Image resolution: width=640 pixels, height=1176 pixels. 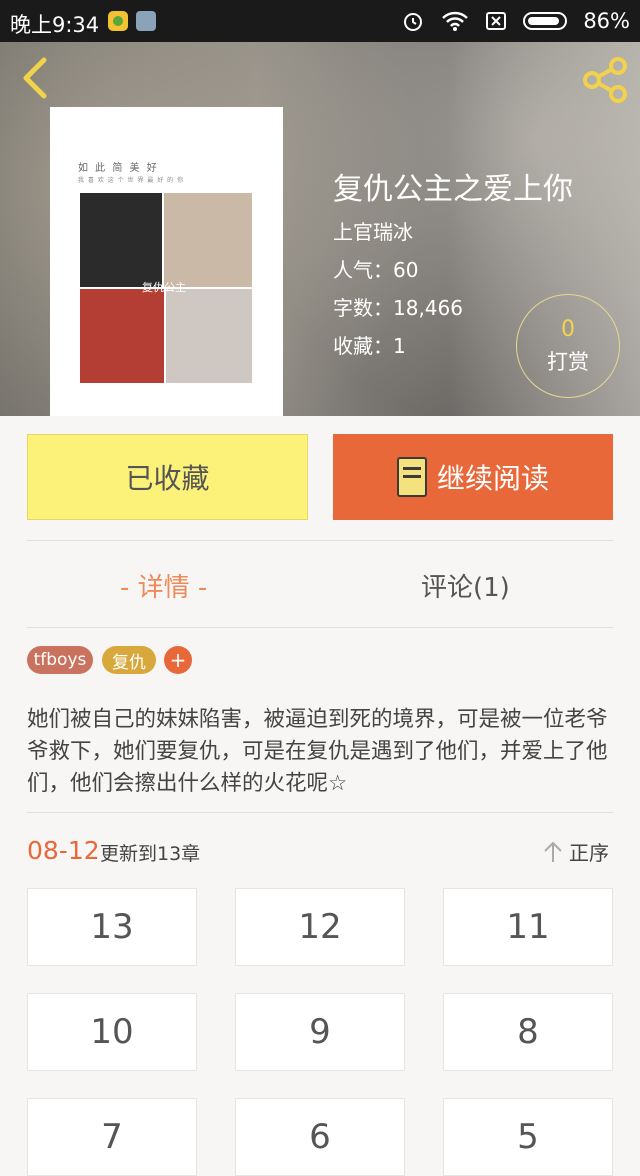 What do you see at coordinates (568, 329) in the screenshot?
I see `reward-count: 0` at bounding box center [568, 329].